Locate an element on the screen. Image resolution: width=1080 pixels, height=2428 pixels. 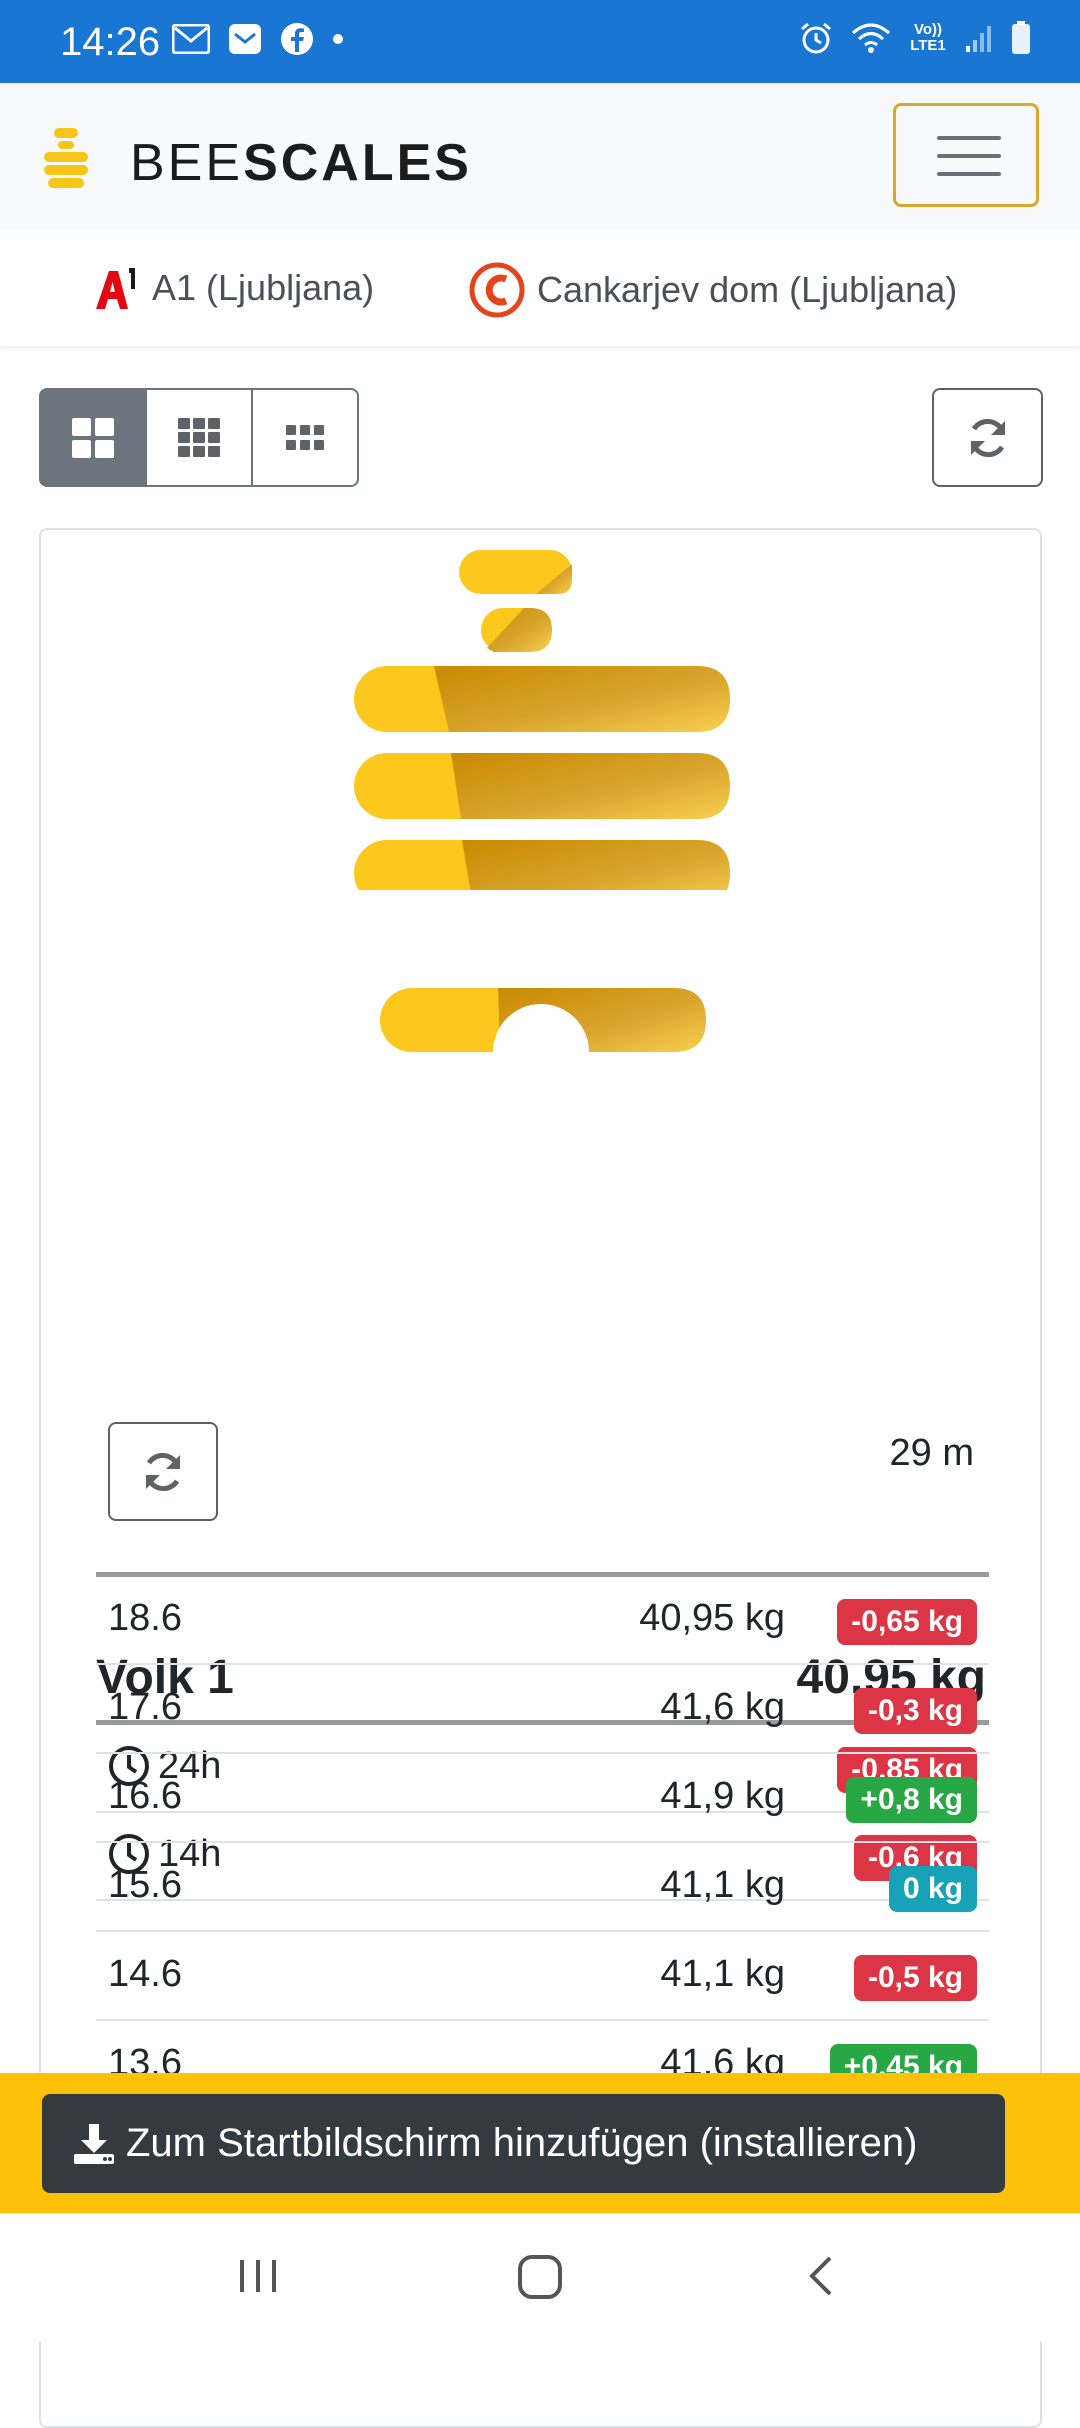
medium-grid-icon is located at coordinates (199, 437).